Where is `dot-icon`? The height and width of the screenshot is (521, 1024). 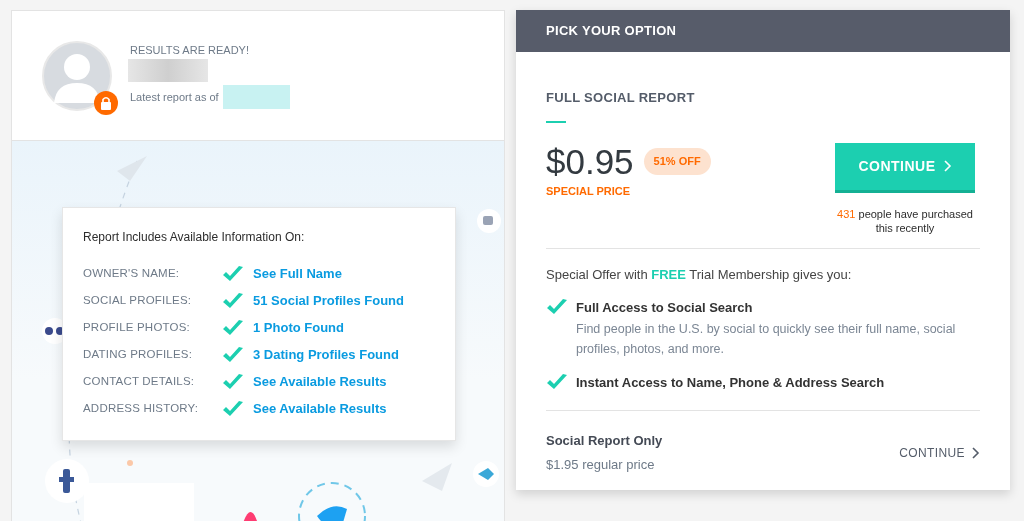
dot-icon is located at coordinates (130, 463).